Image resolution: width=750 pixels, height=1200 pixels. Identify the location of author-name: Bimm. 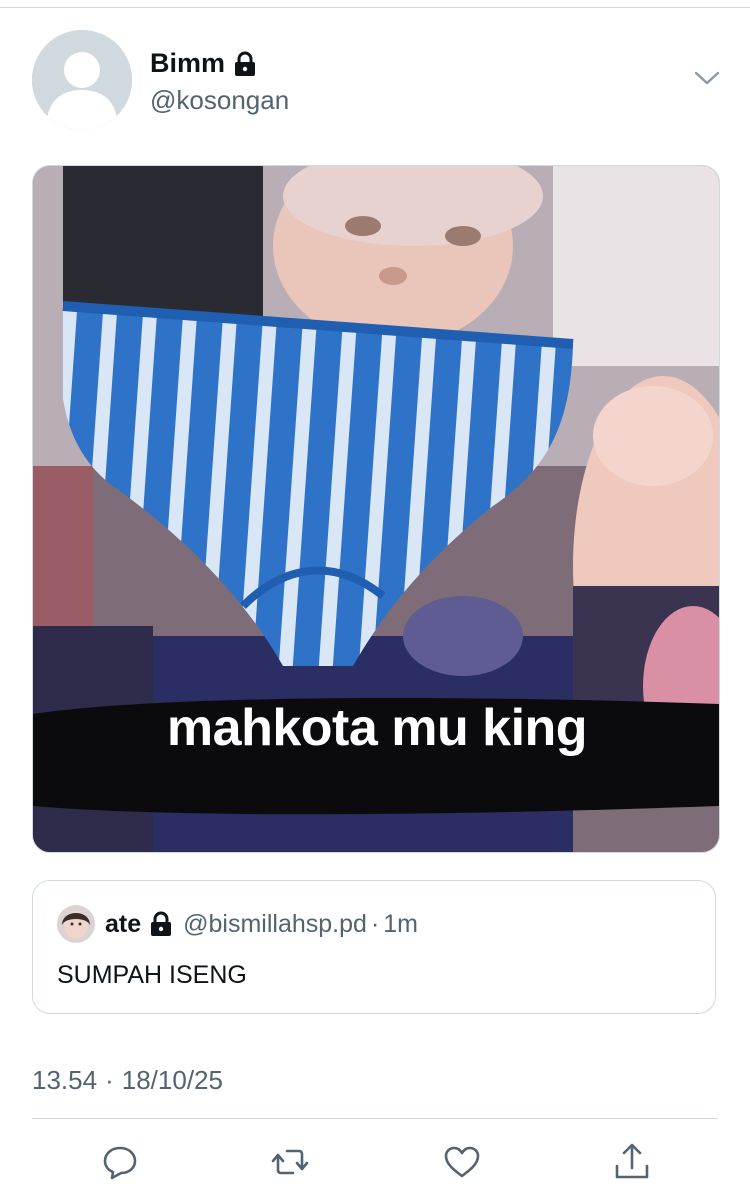
(187, 63).